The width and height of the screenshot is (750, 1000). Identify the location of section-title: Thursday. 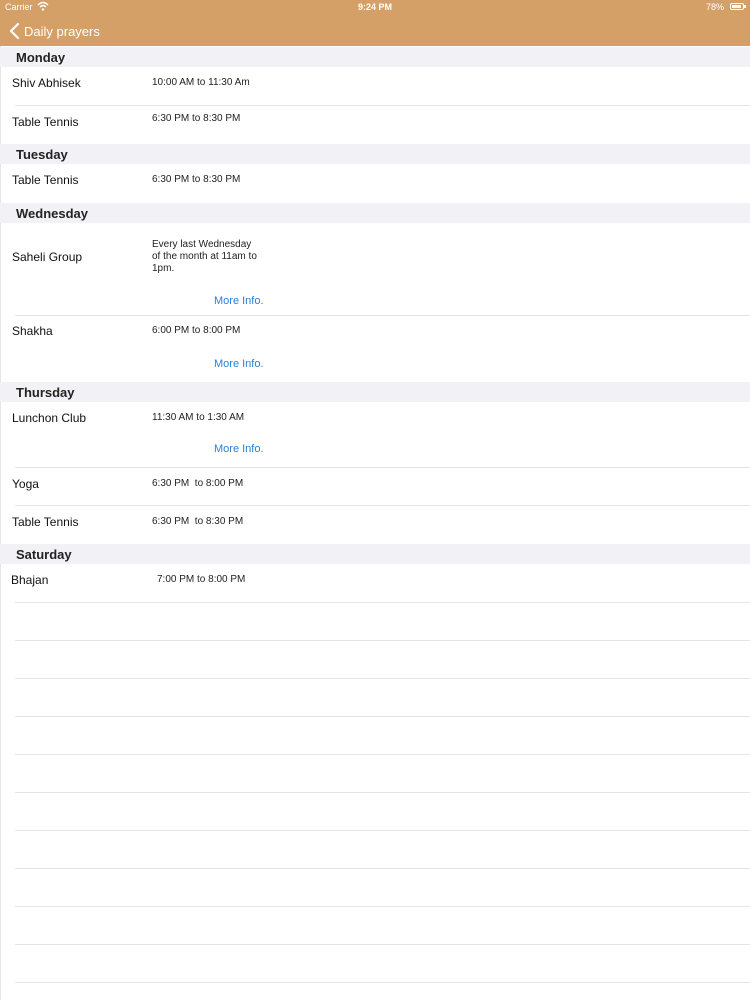
(45, 392).